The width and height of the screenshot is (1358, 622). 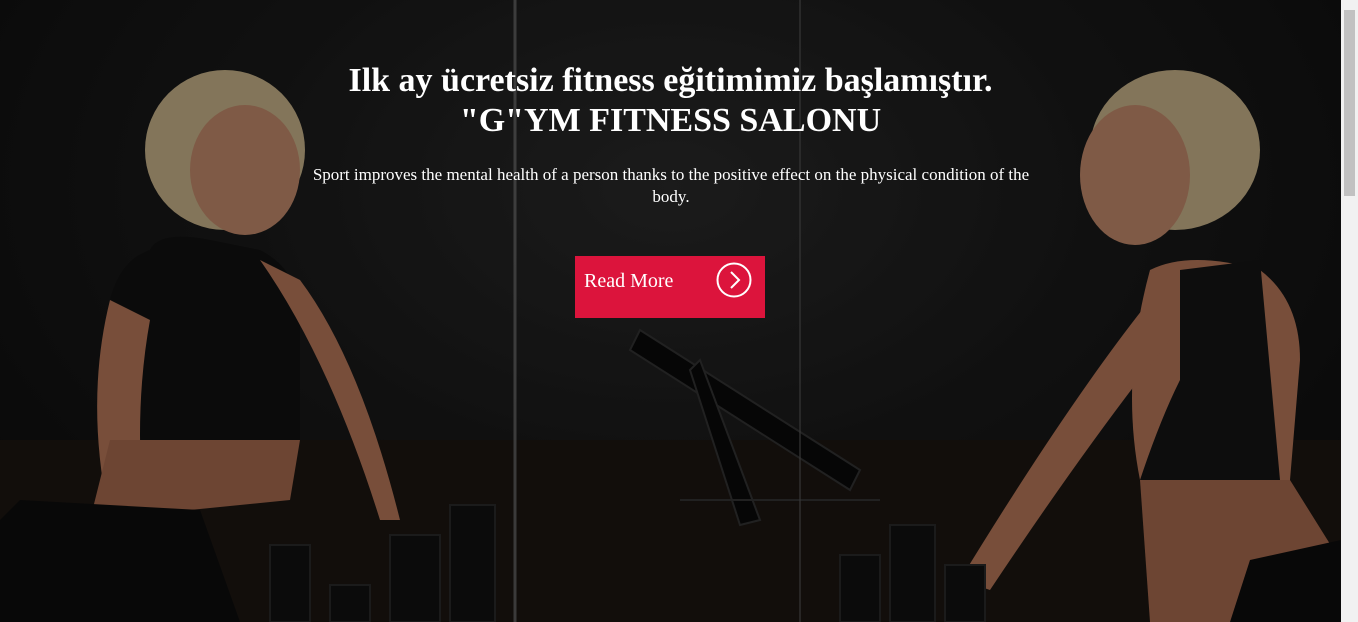 I want to click on read-more-label: Read More, so click(x=629, y=281).